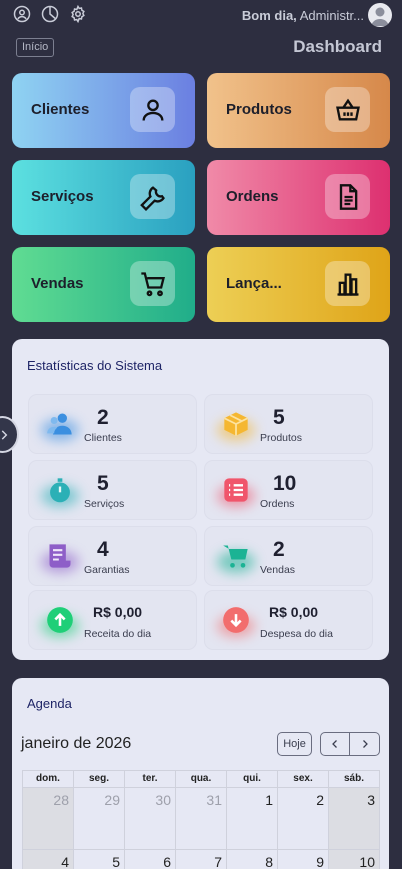 Image resolution: width=402 pixels, height=869 pixels. I want to click on calendar-day: 6, so click(150, 859).